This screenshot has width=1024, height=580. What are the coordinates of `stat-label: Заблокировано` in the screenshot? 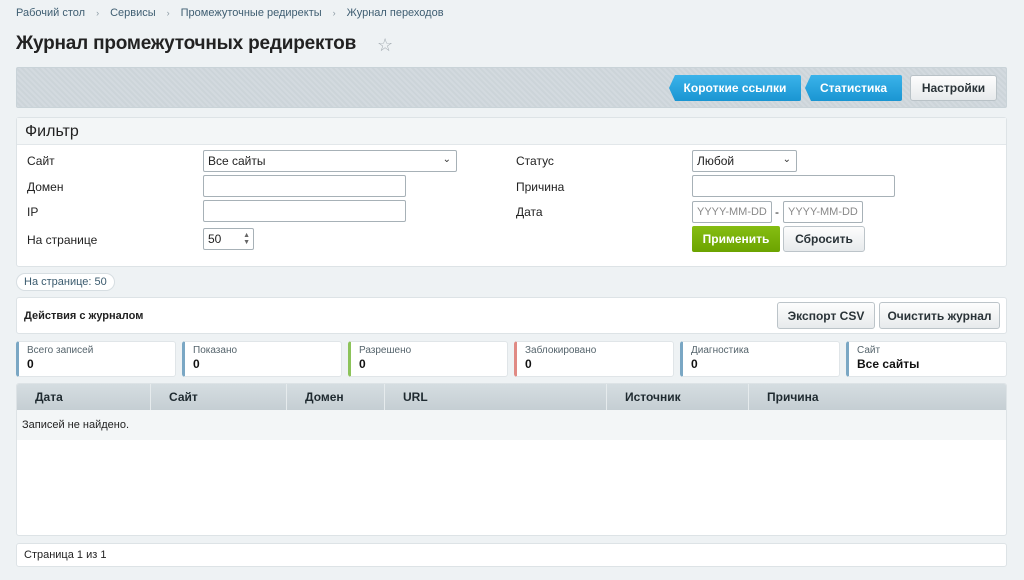 It's located at (561, 350).